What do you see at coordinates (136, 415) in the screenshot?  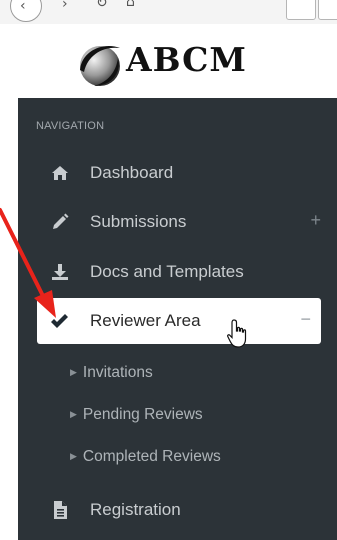 I see `submenu-item-pending-reviews: ▶ Pending Reviews` at bounding box center [136, 415].